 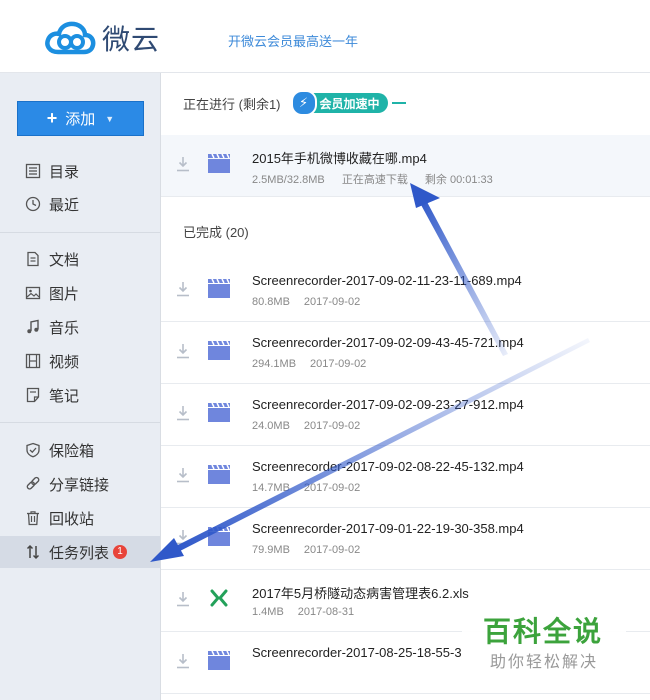 I want to click on sidebar-item-documents: 文档, so click(x=80, y=259).